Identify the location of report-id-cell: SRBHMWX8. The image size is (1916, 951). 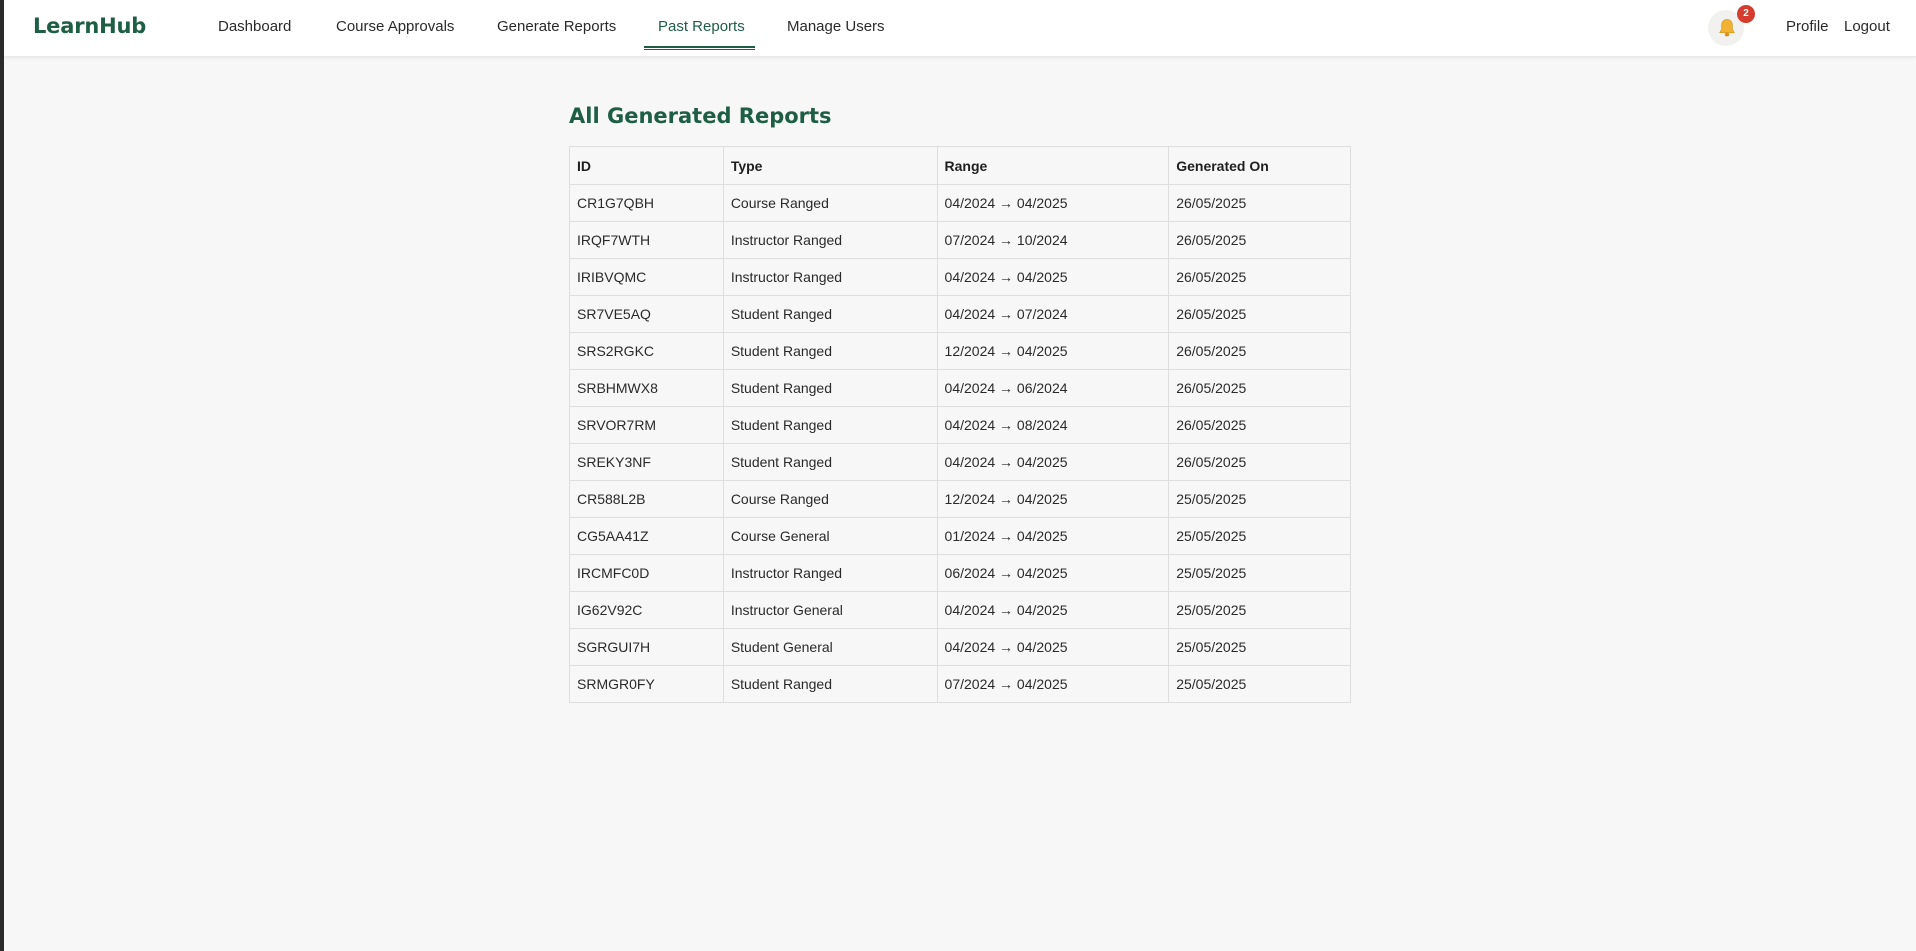
(646, 388).